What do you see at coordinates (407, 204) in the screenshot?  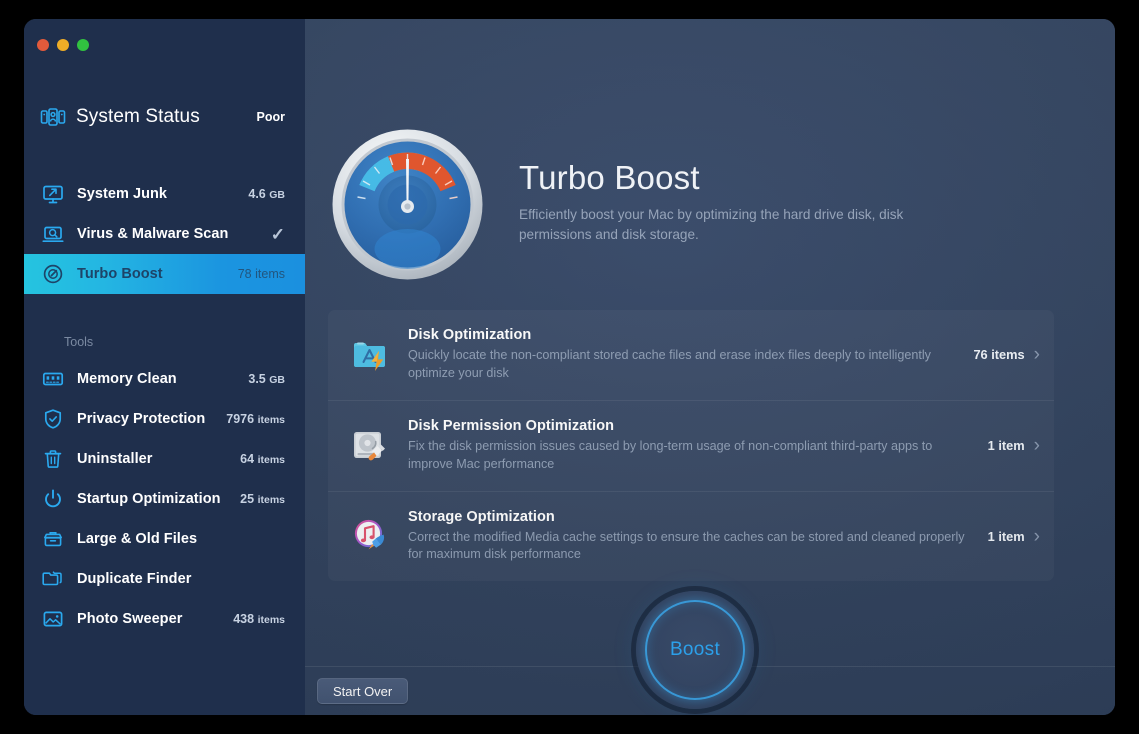 I see `turbo-boost-gauge-icon` at bounding box center [407, 204].